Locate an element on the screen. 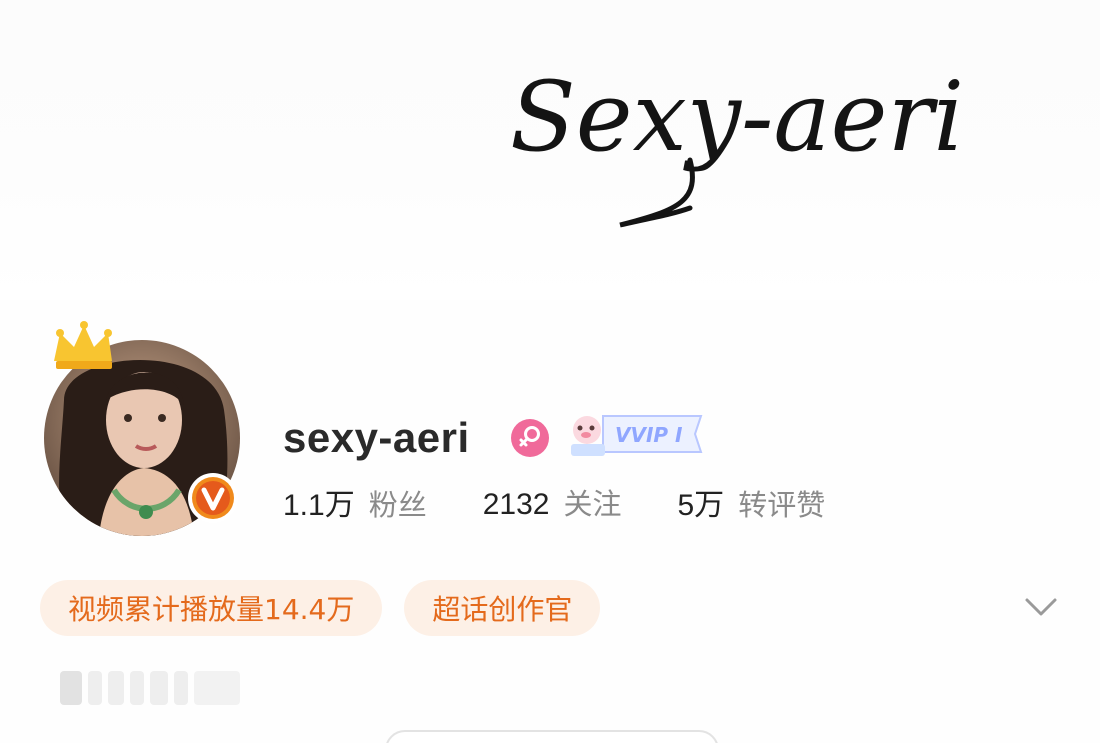  crown-icon is located at coordinates (83, 345).